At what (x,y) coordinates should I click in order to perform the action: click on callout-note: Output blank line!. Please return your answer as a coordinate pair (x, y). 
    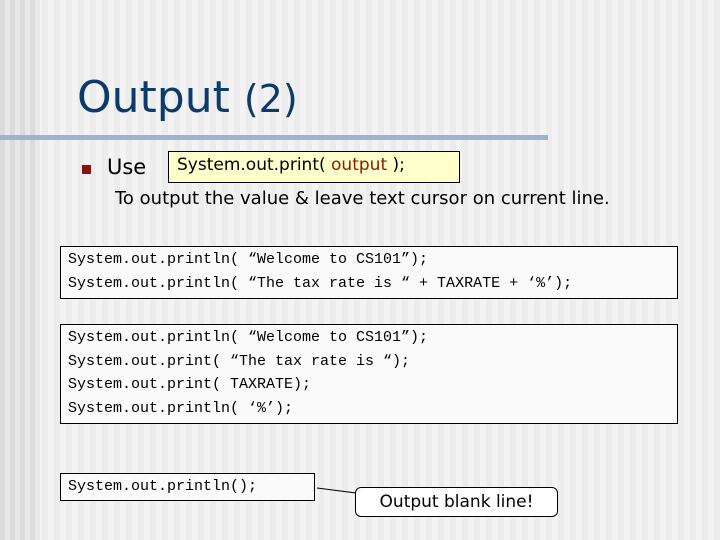
    Looking at the image, I should click on (456, 502).